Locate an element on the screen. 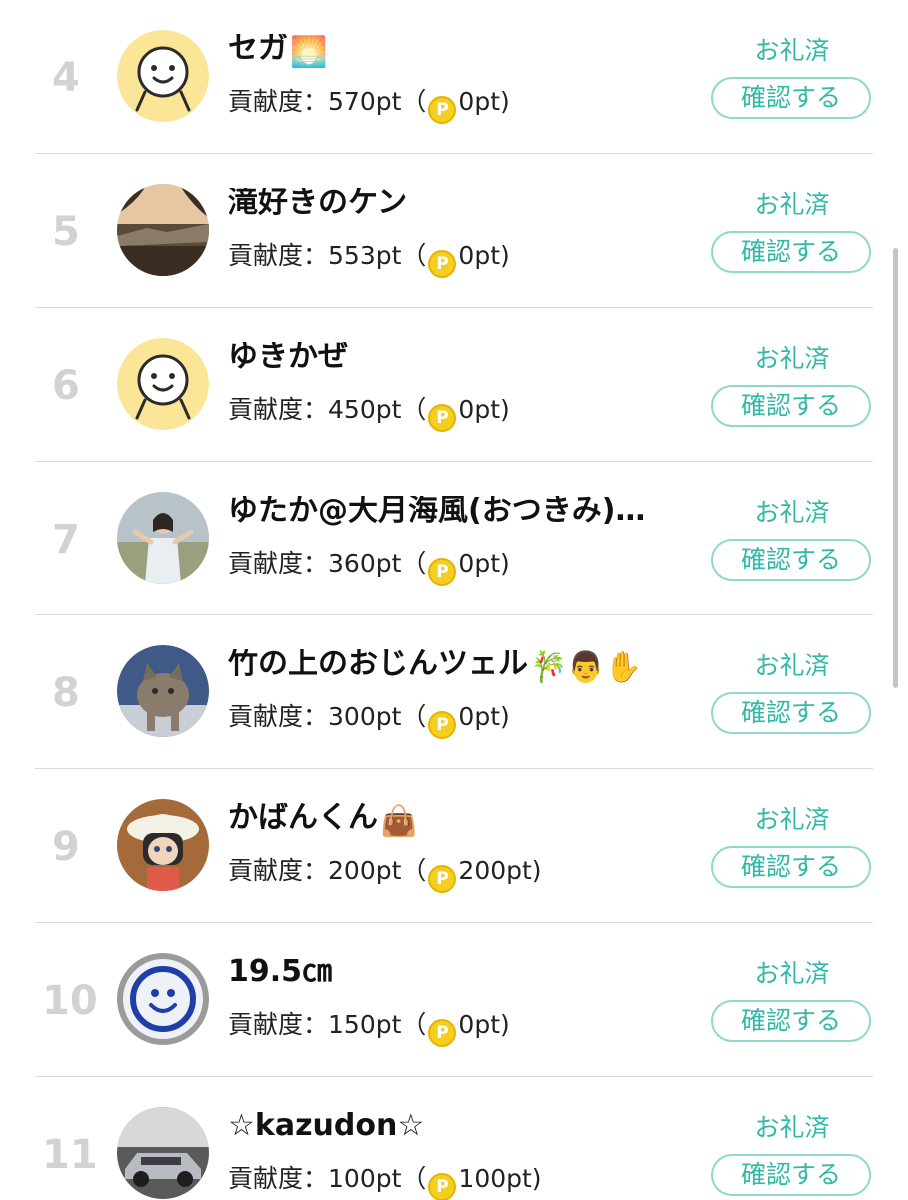  points-value: 300pt is located at coordinates (365, 716).